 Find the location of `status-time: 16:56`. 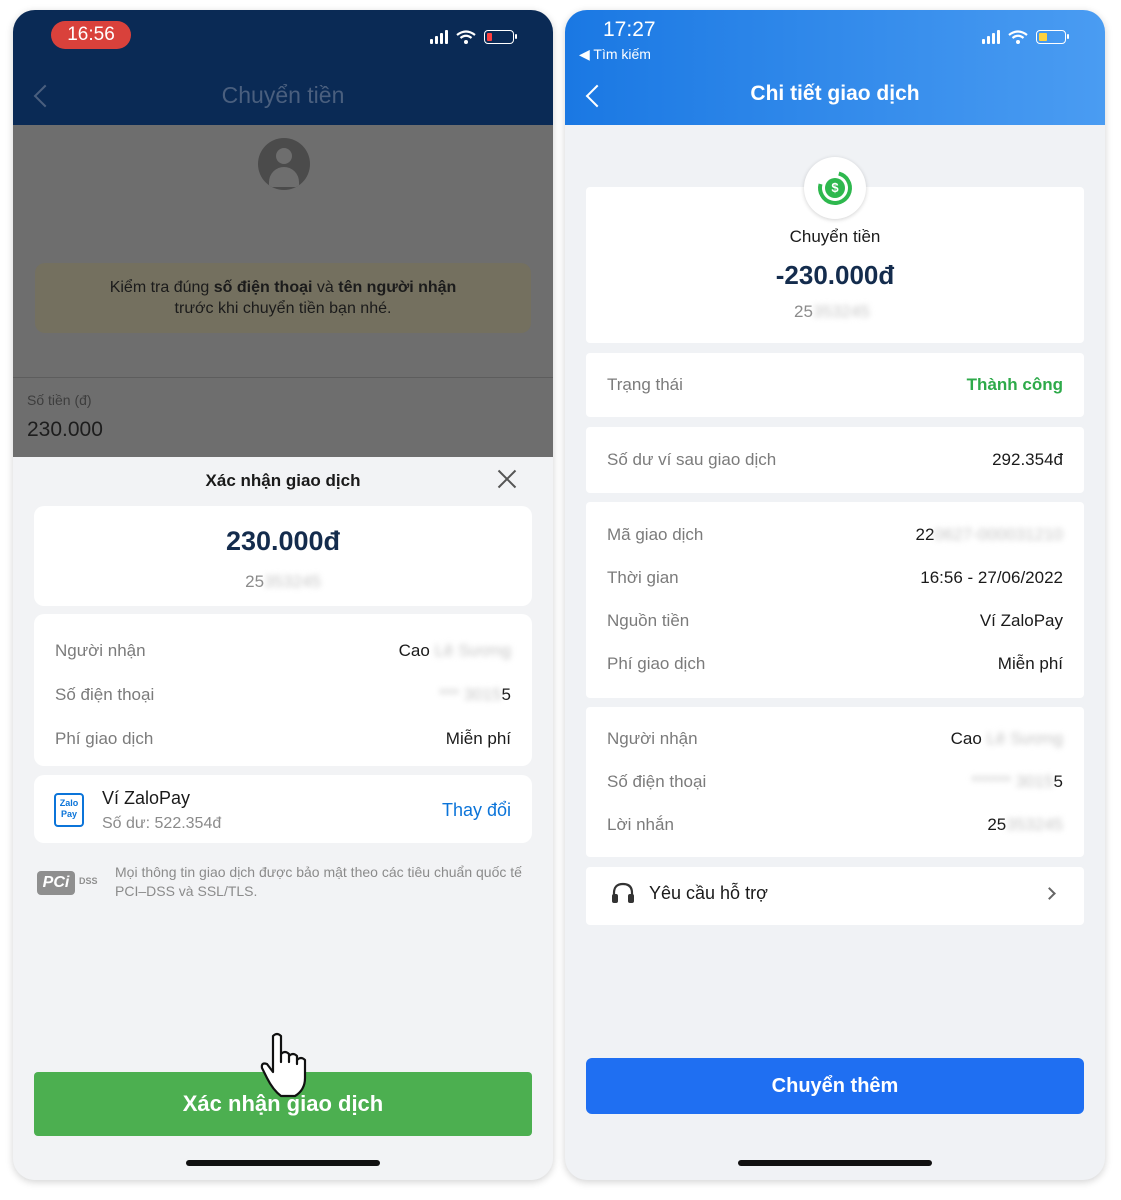

status-time: 16:56 is located at coordinates (91, 35).